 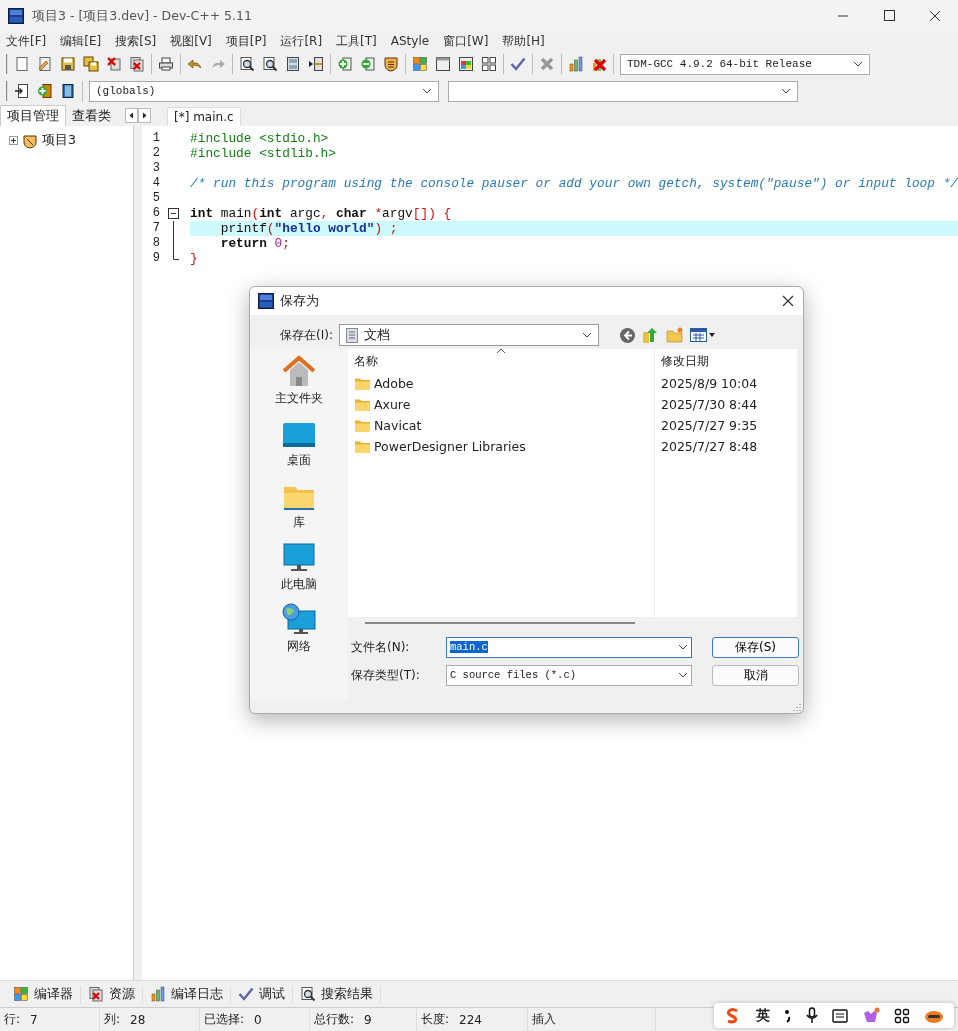 I want to click on menu-item: 视图[V], so click(x=191, y=41).